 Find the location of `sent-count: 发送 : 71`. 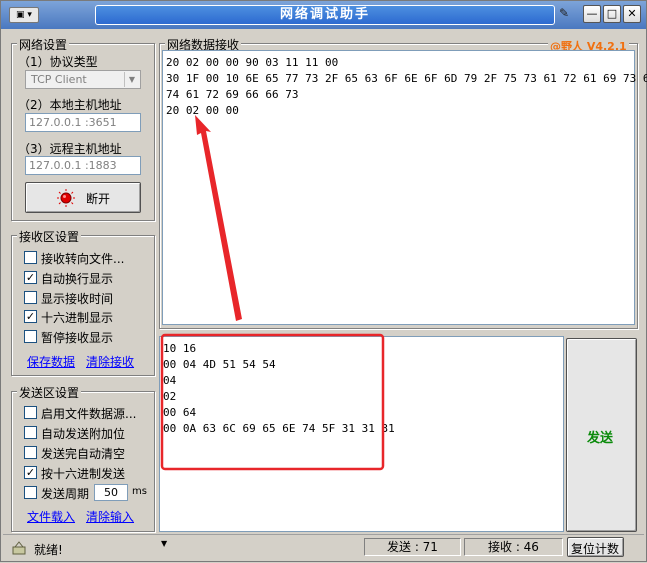

sent-count: 发送 : 71 is located at coordinates (412, 547).